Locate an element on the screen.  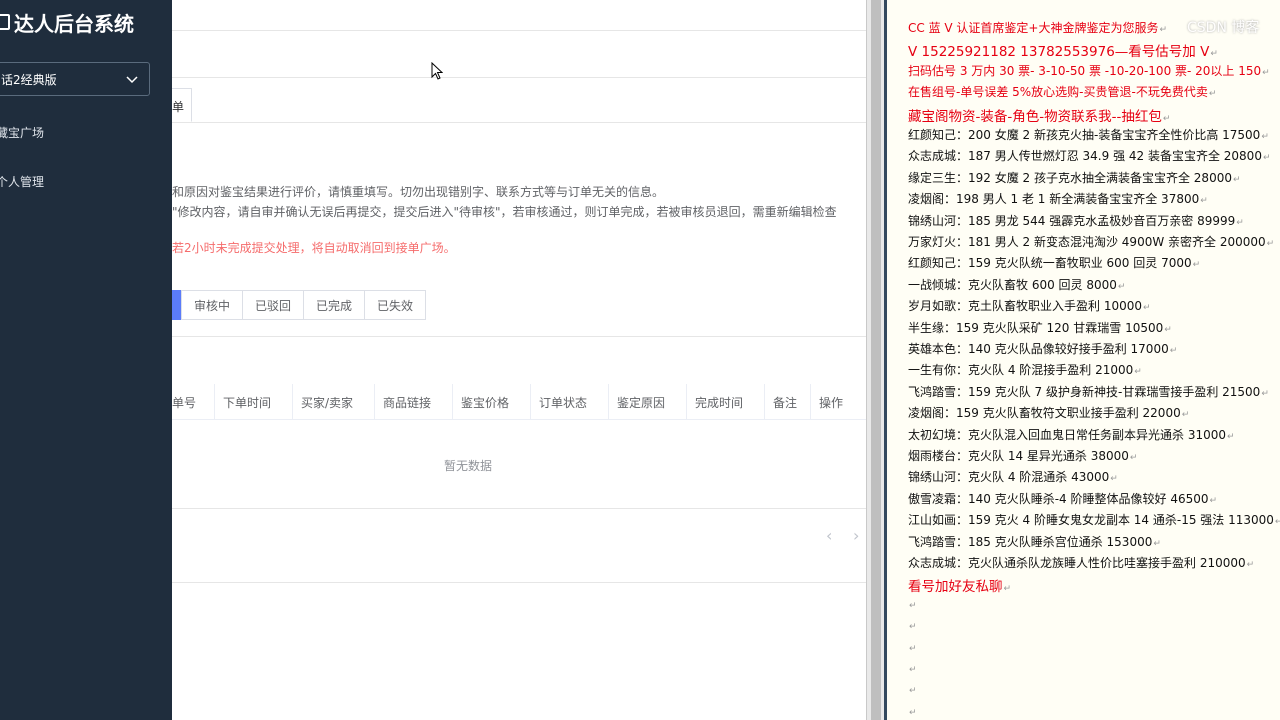
document-line: 众志成城：克火队通杀队龙族睡人性价比哇塞接手盈利 210000↵ is located at coordinates (1081, 562).